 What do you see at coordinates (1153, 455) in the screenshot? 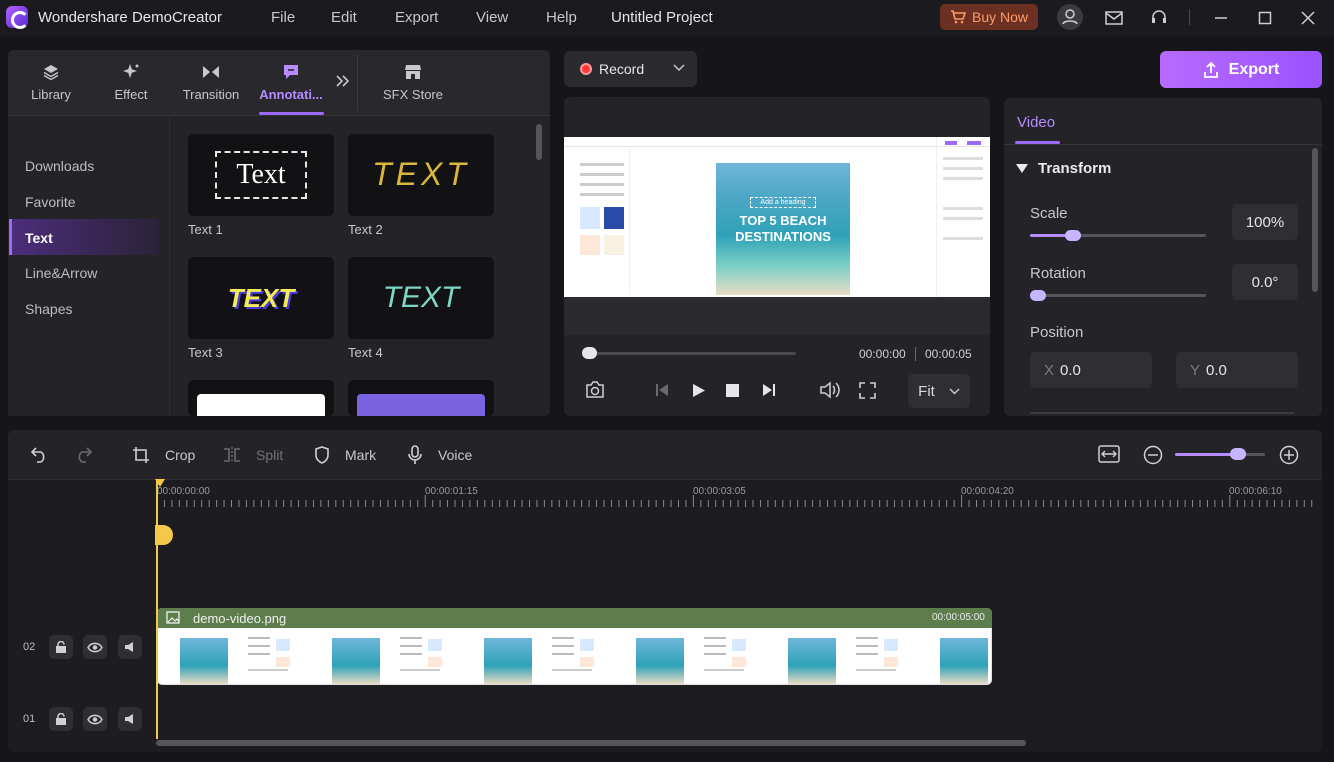
I see `zoom-out-icon` at bounding box center [1153, 455].